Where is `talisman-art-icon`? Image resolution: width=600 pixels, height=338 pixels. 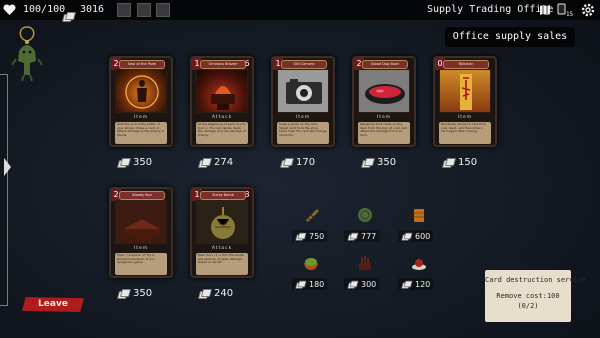
talisman-art-icon is located at coordinates (466, 92).